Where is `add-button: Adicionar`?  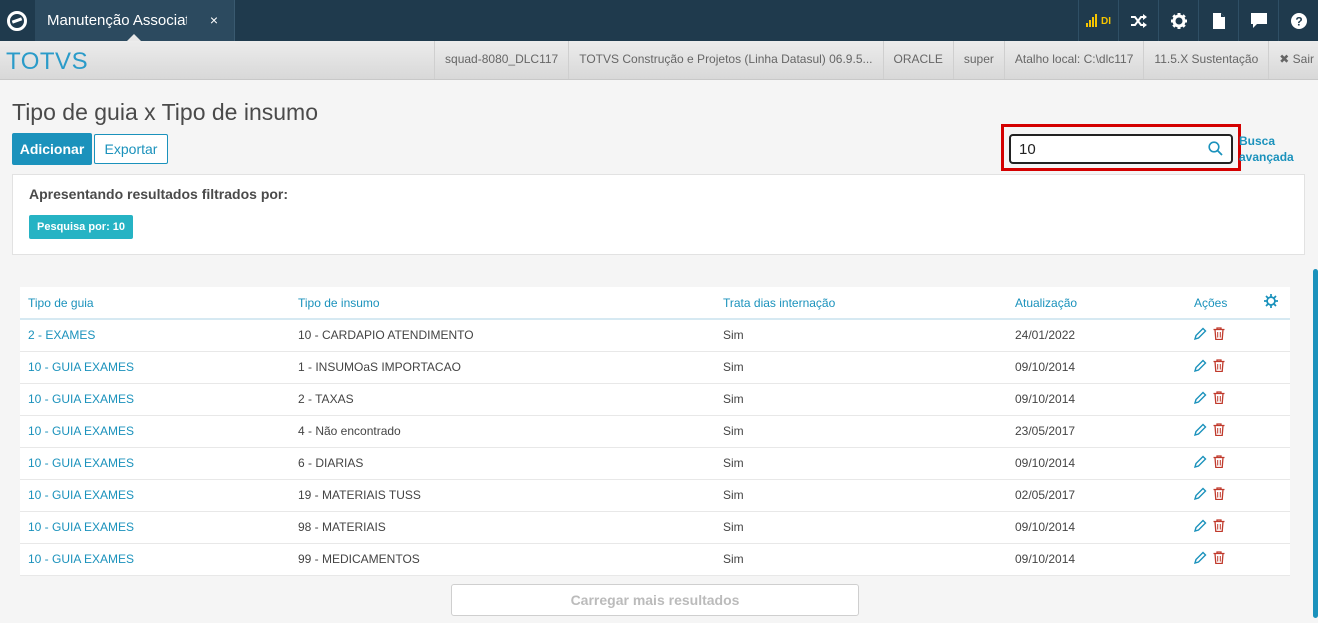
add-button: Adicionar is located at coordinates (52, 149).